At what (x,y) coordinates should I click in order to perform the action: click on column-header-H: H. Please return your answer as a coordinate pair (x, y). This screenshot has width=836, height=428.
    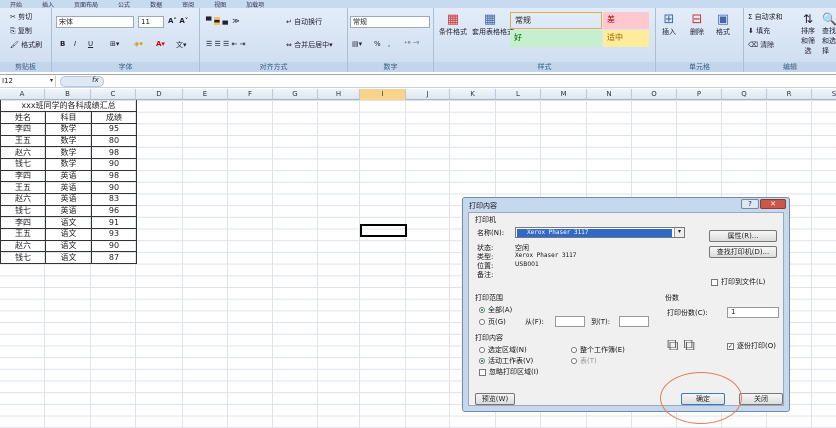
    Looking at the image, I should click on (339, 94).